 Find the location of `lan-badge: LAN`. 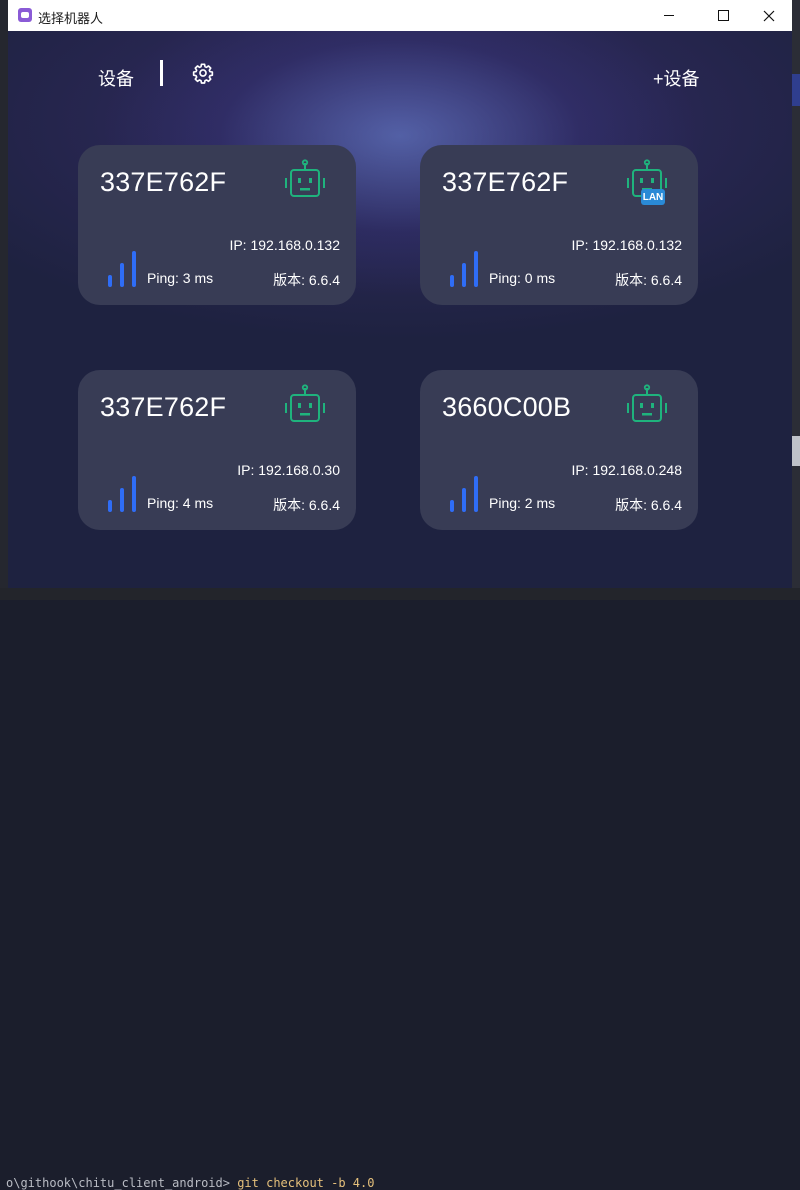

lan-badge: LAN is located at coordinates (653, 197).